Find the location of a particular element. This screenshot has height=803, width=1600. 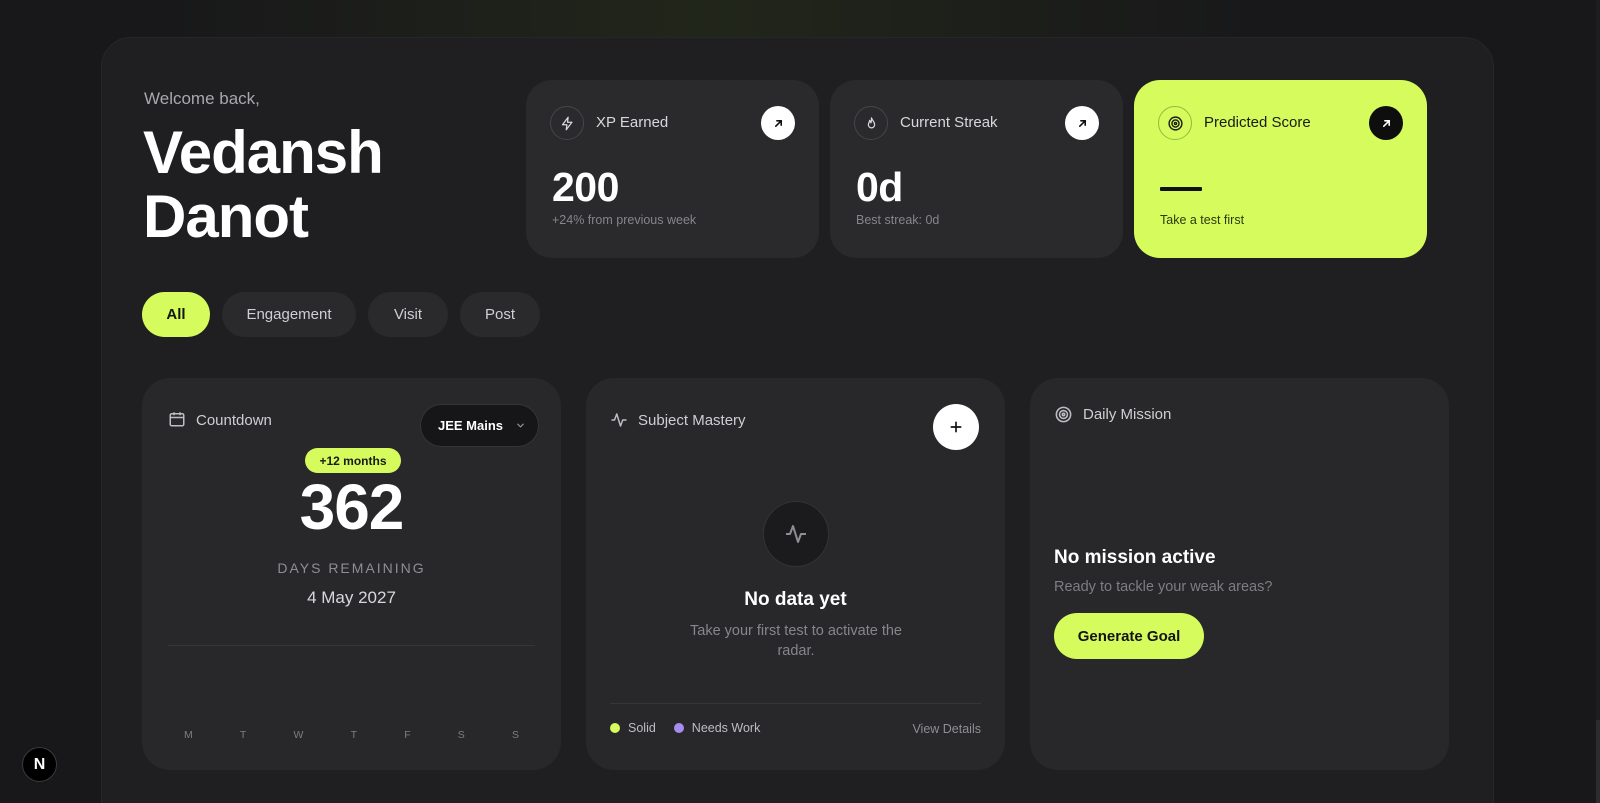

legend-dot-needs-work is located at coordinates (678, 728).